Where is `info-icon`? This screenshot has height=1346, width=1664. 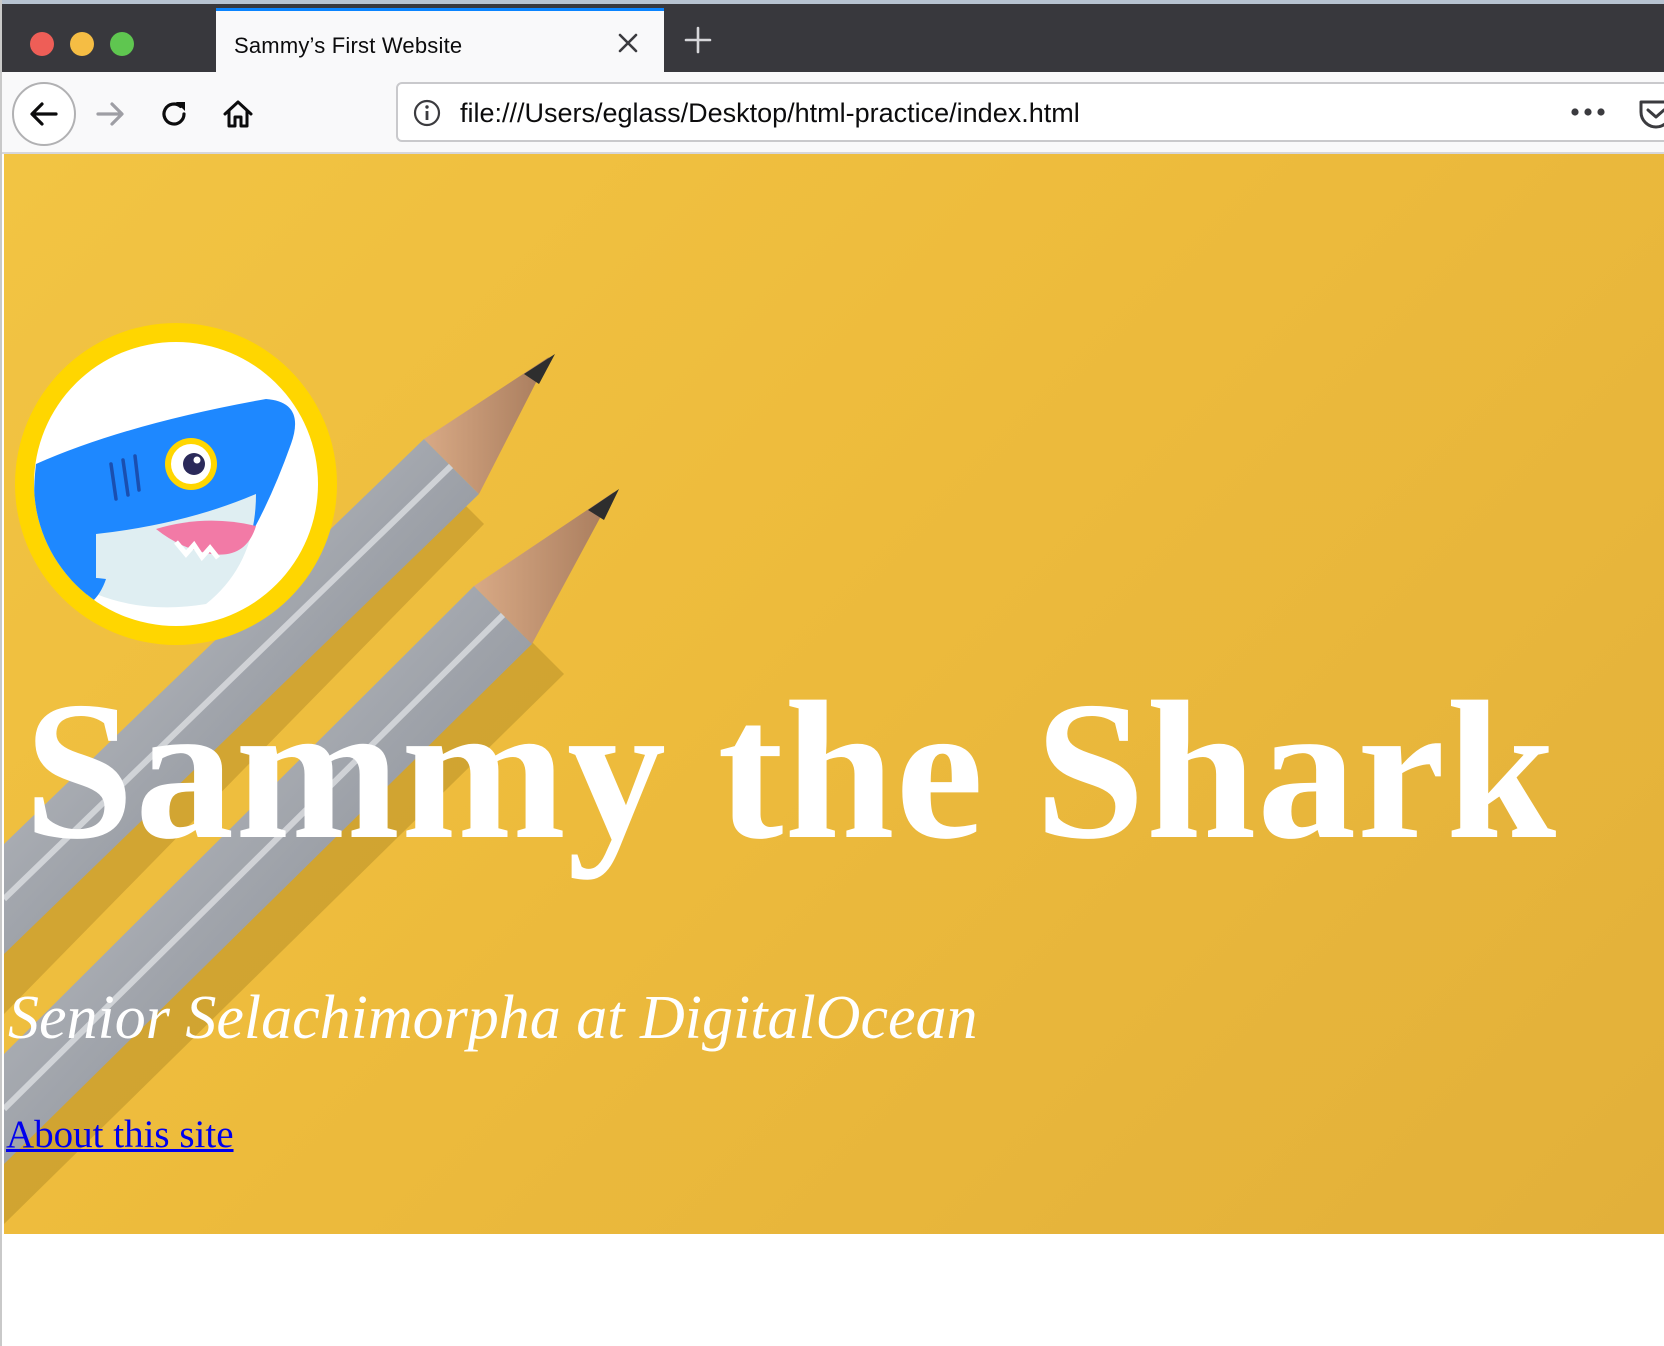
info-icon is located at coordinates (427, 113).